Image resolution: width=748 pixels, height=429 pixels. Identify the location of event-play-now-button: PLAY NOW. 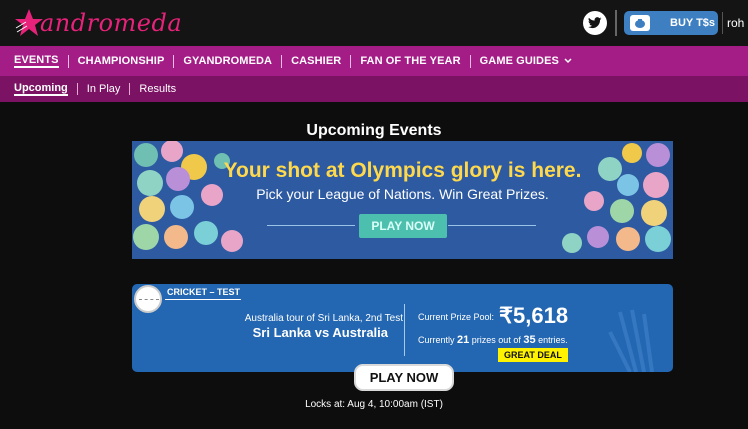
(404, 377).